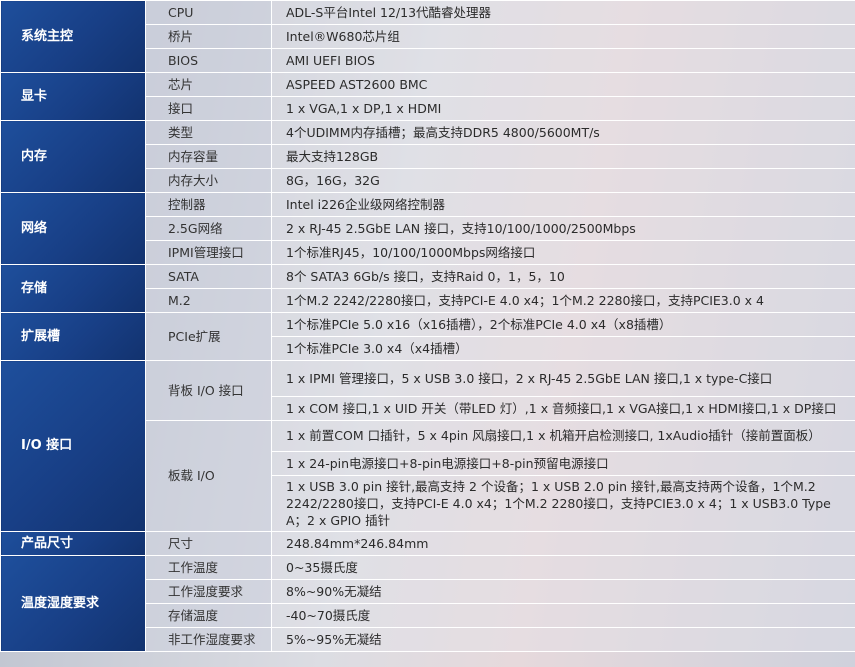 The height and width of the screenshot is (667, 855). I want to click on item-label: CPU, so click(208, 12).